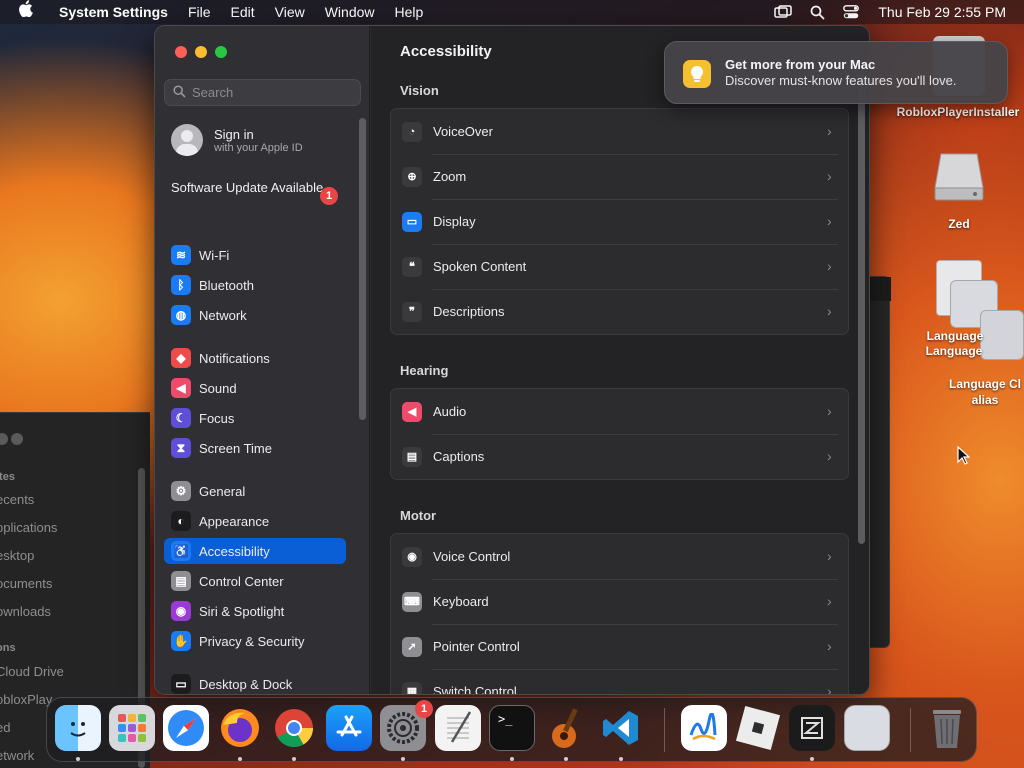 The height and width of the screenshot is (768, 1024). What do you see at coordinates (758, 728) in the screenshot?
I see `roblox-icon` at bounding box center [758, 728].